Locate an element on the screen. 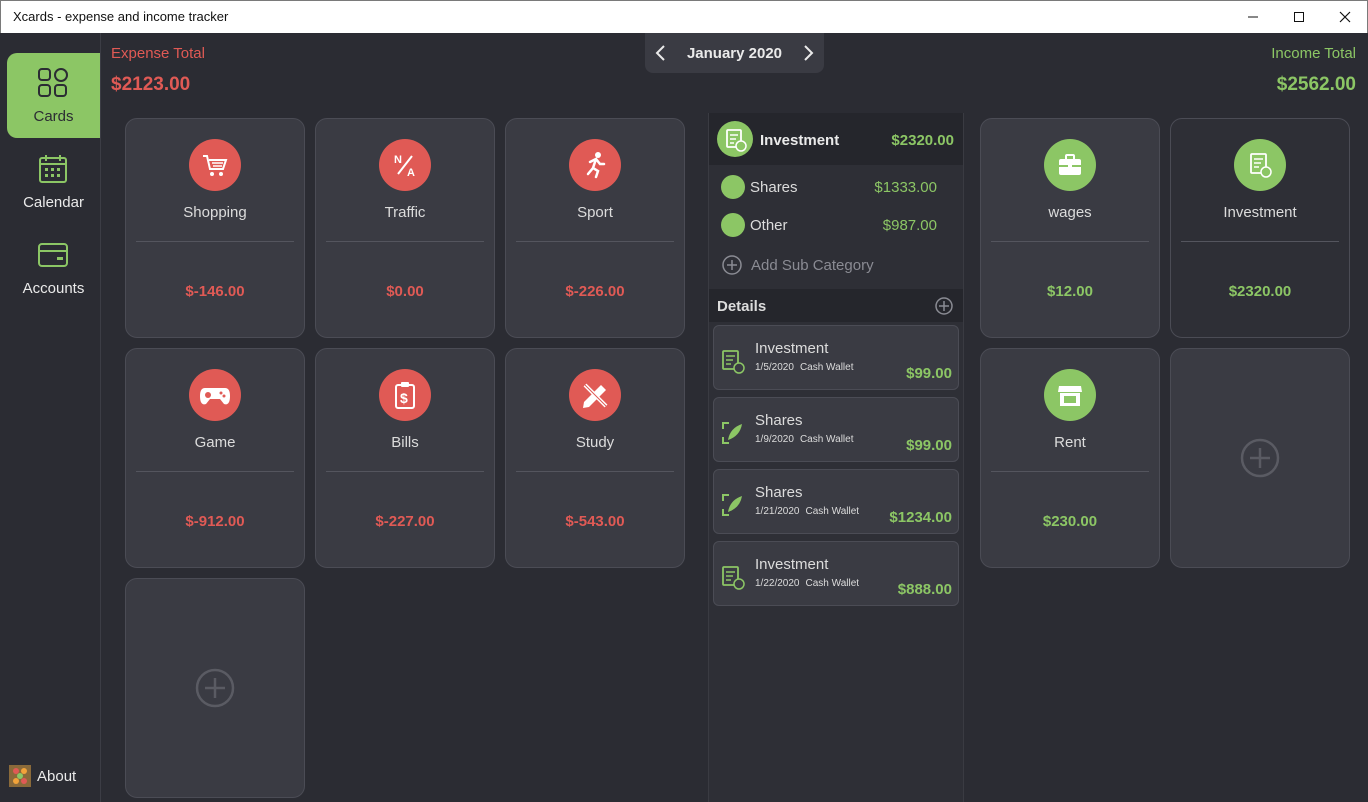  detail-entry: Investment 1/5/2020 Cash Wallet $99.00 is located at coordinates (836, 357).